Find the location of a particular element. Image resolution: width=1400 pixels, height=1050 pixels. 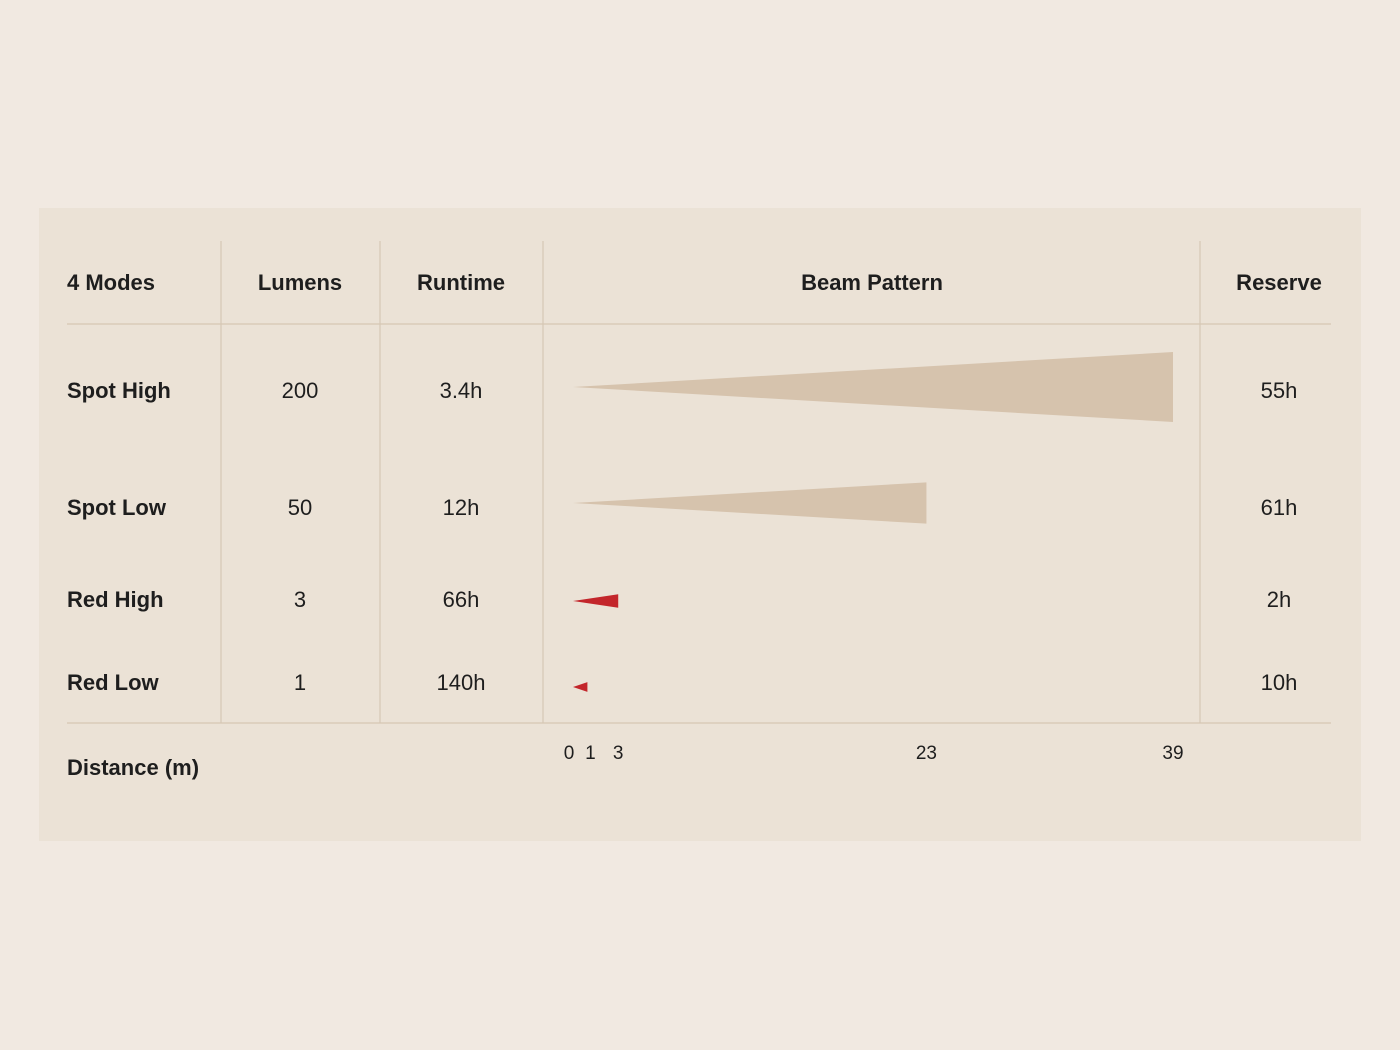

header-reserve: Reserve is located at coordinates (1279, 282).